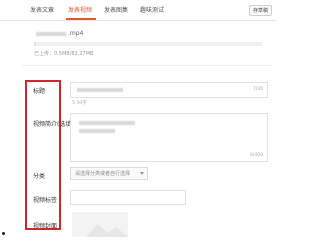  I want to click on tab-fun-quiz: 趣味测试, so click(152, 9).